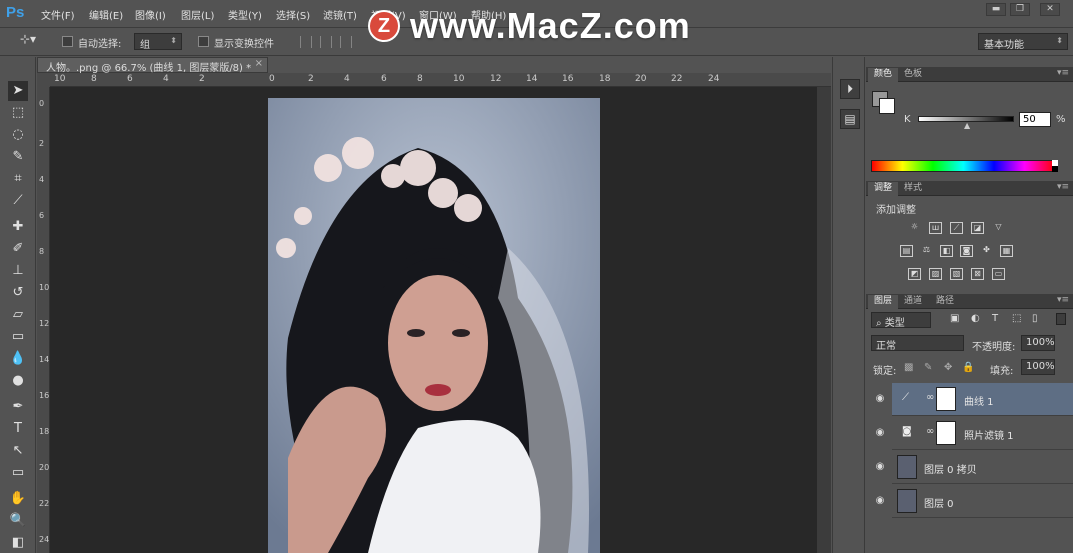 This screenshot has height=553, width=1073. What do you see at coordinates (18, 451) in the screenshot?
I see `path-select-tool-icon: ↖` at bounding box center [18, 451].